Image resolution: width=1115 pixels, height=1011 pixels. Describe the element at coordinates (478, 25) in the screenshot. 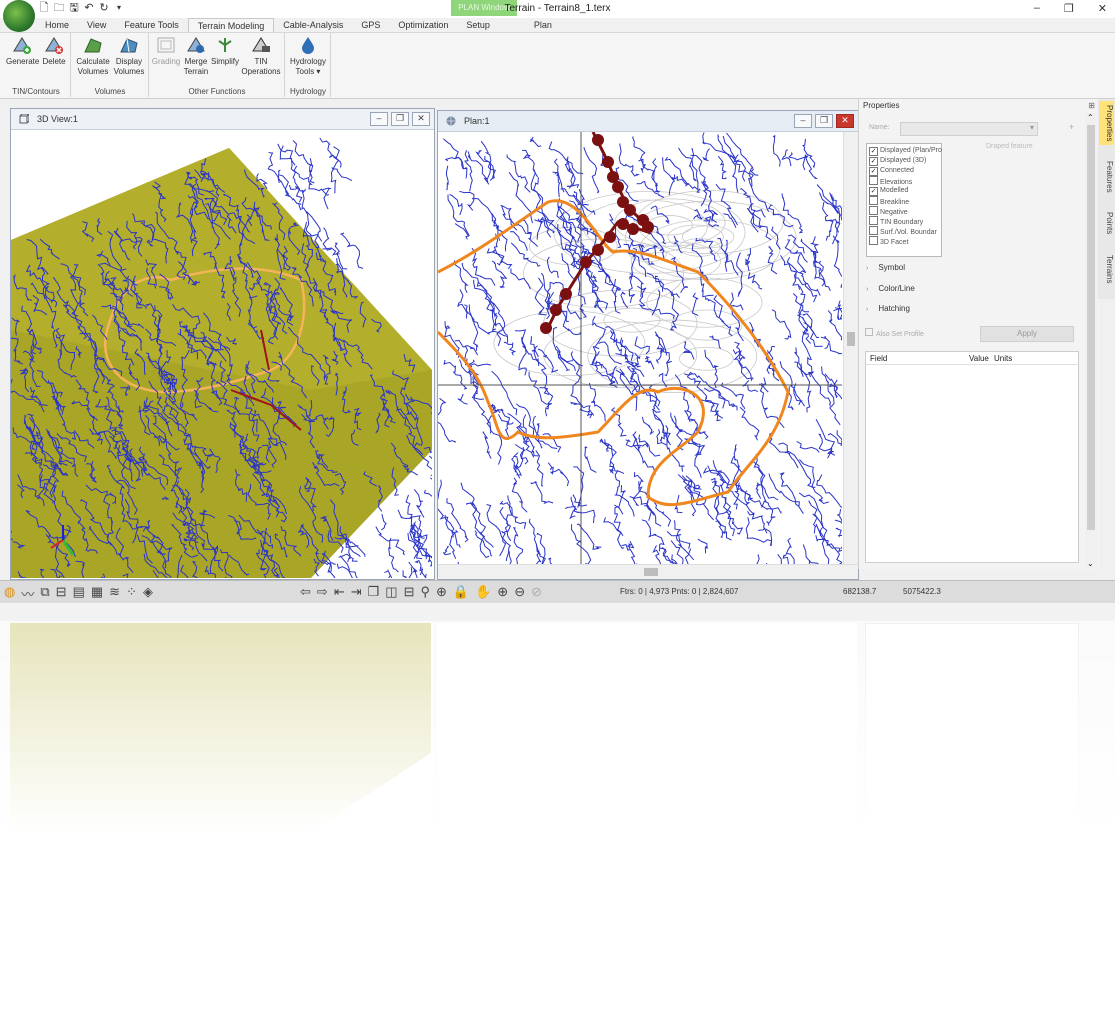

I see `tab-setup: Setup` at that location.